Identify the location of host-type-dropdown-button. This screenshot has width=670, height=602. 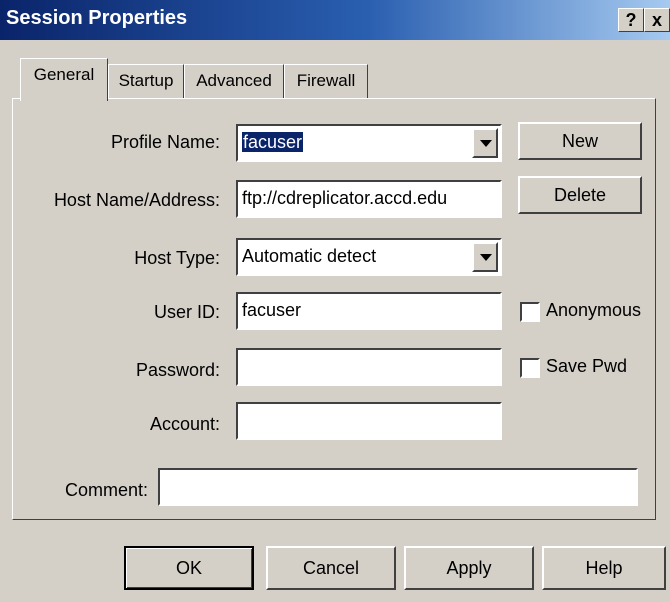
(485, 257).